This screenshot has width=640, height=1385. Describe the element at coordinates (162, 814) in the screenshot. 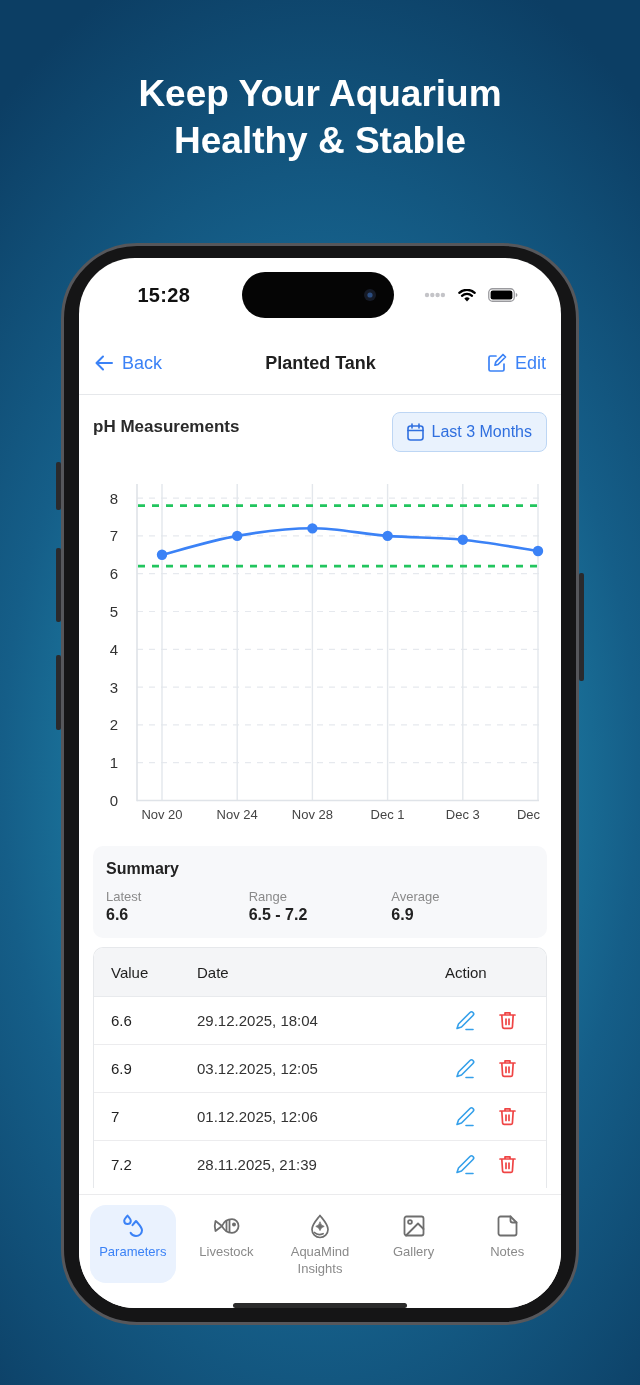

I see `x-axis-label: Nov 20` at that location.